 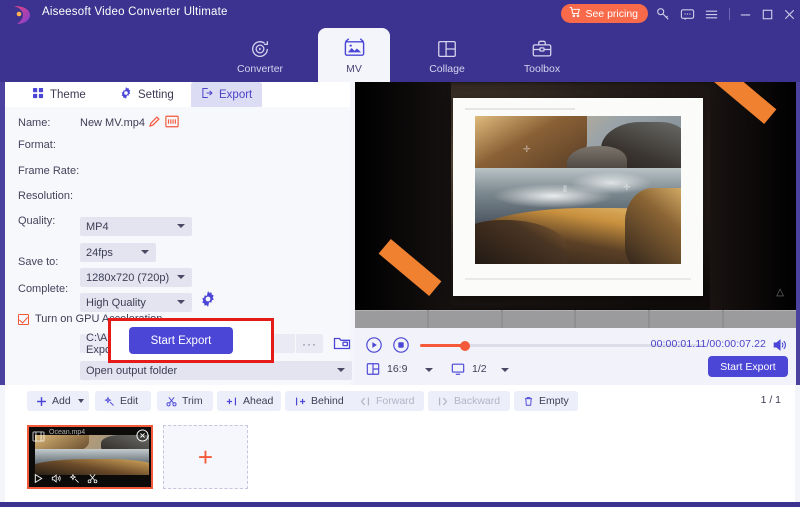 I want to click on remove-clip-close-icon, so click(x=142, y=435).